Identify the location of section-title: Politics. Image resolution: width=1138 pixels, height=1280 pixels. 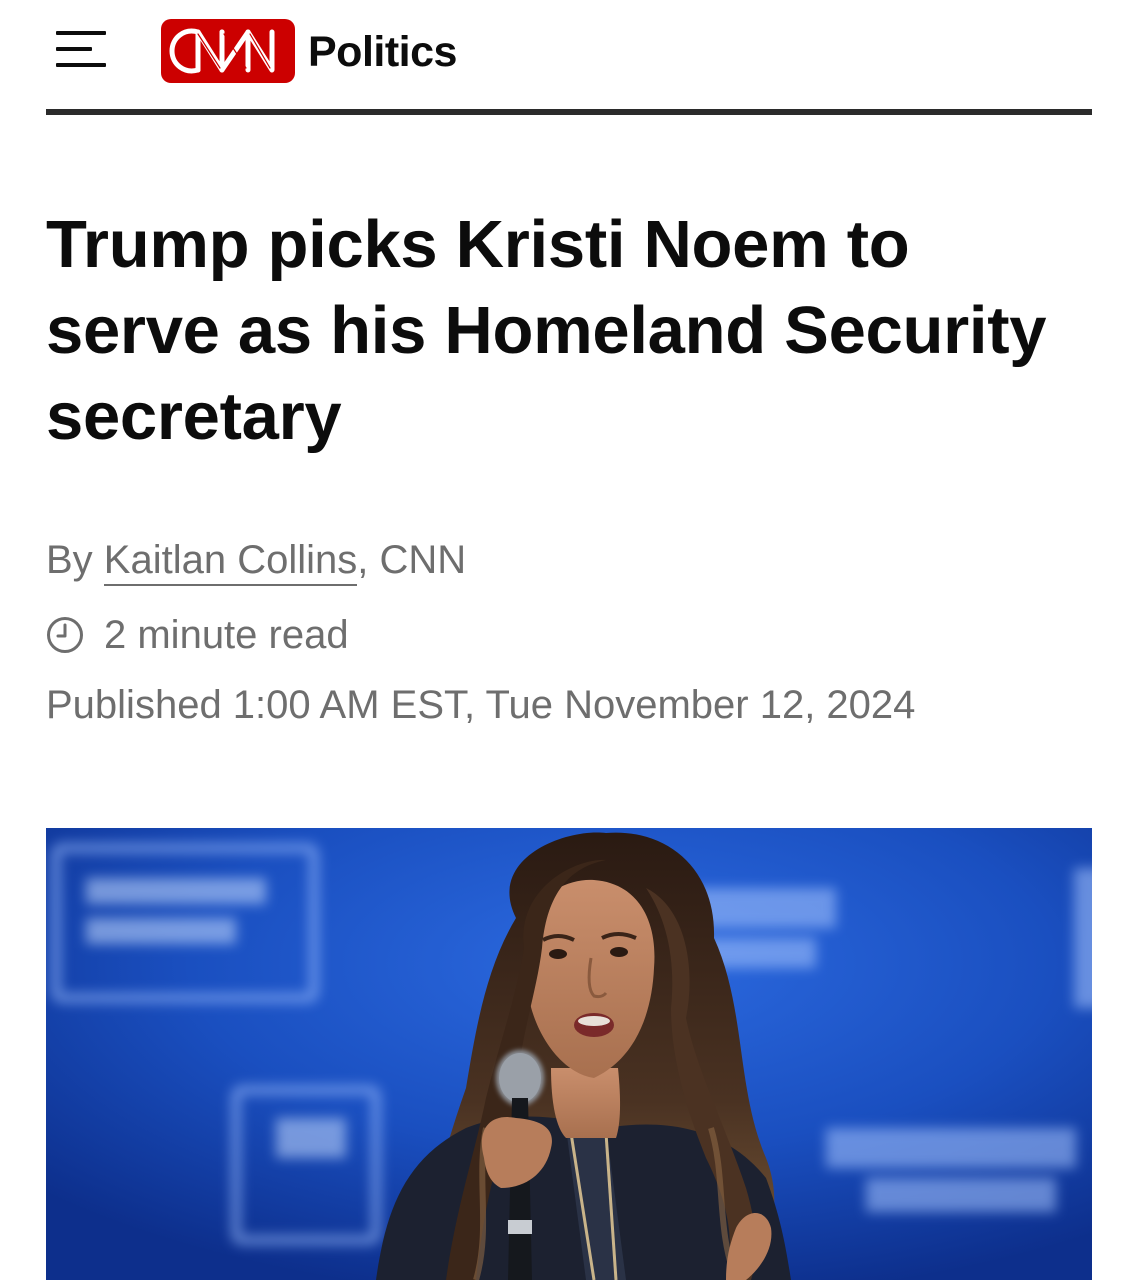
(382, 51).